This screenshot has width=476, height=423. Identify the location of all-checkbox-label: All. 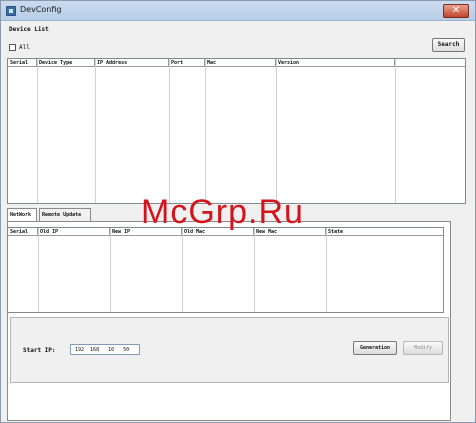
(24, 47).